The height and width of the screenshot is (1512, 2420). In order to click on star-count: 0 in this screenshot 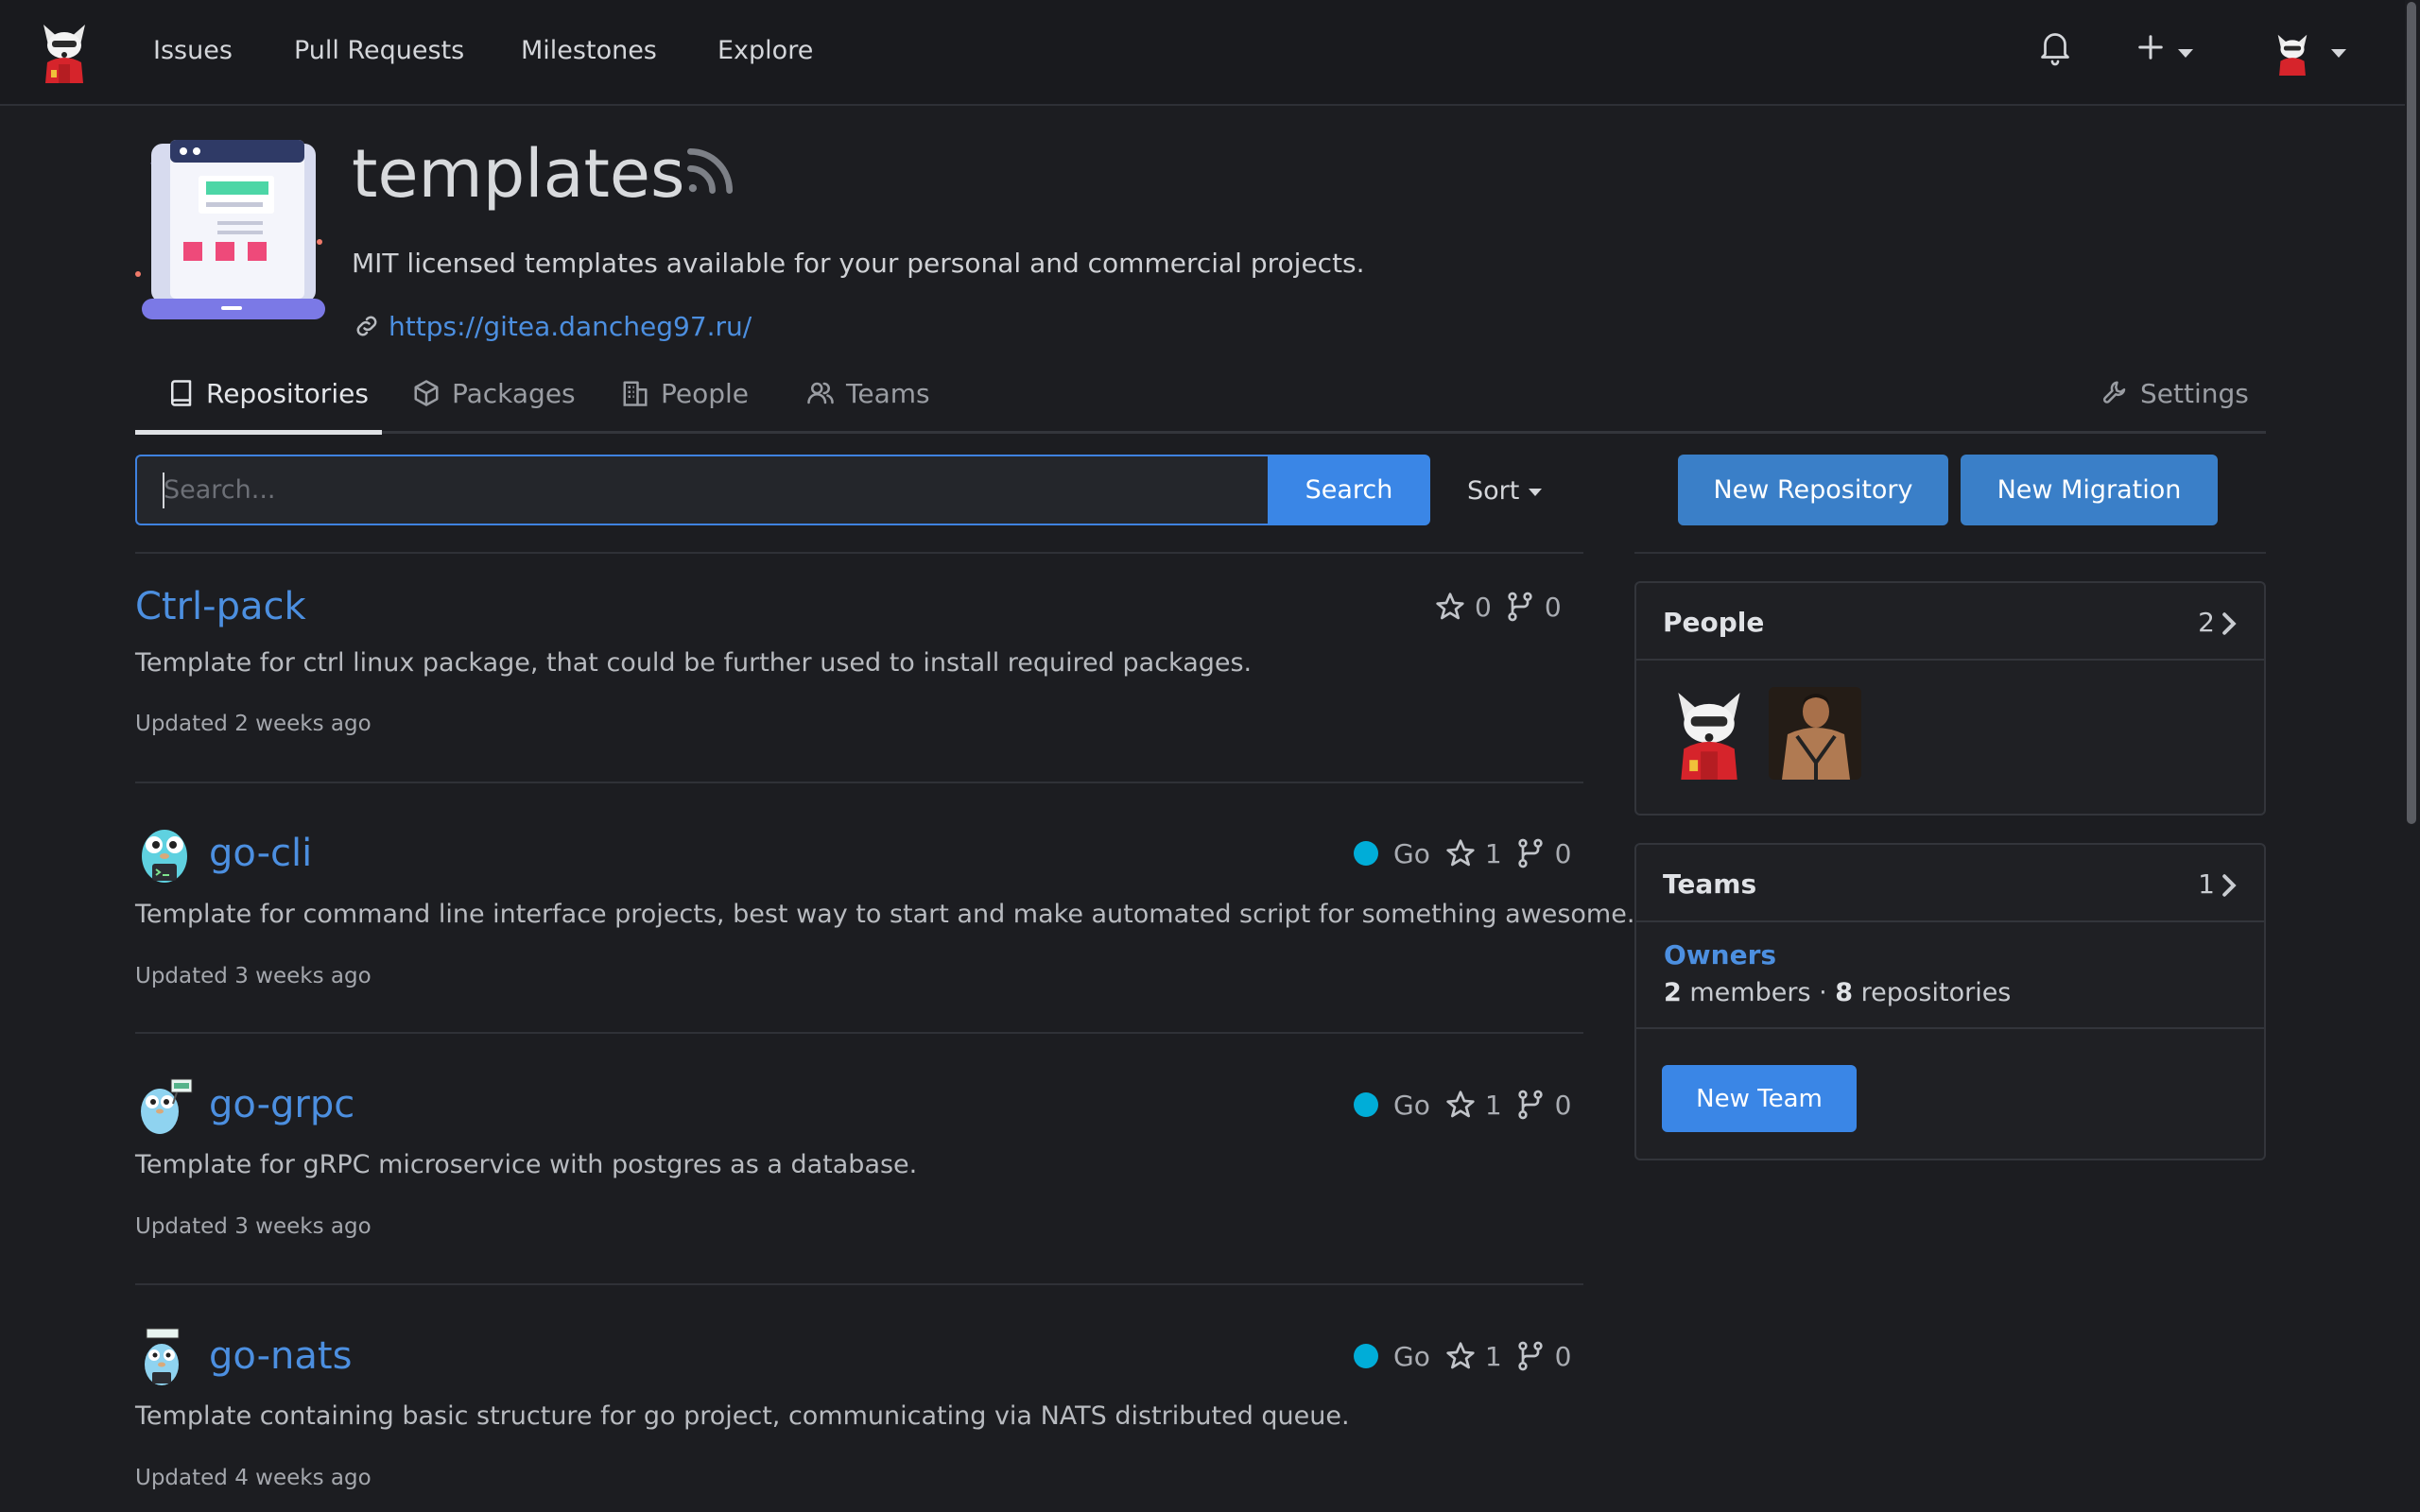, I will do `click(1483, 607)`.